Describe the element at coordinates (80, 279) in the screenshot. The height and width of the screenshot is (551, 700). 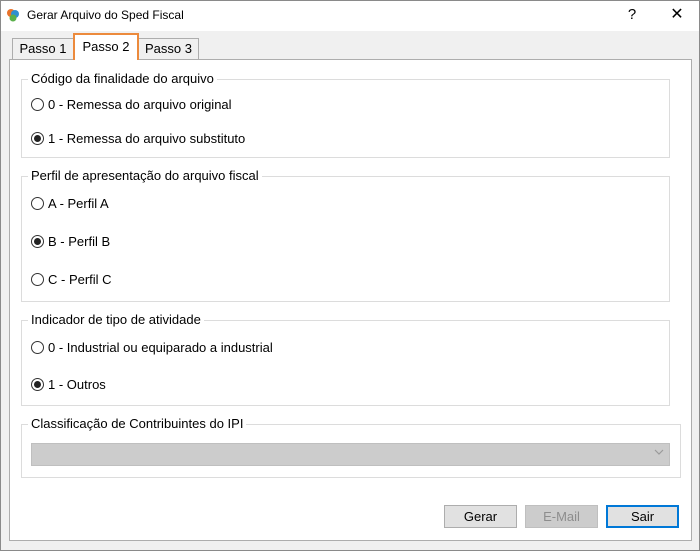
I see `radio-label: C - Perfil C` at that location.